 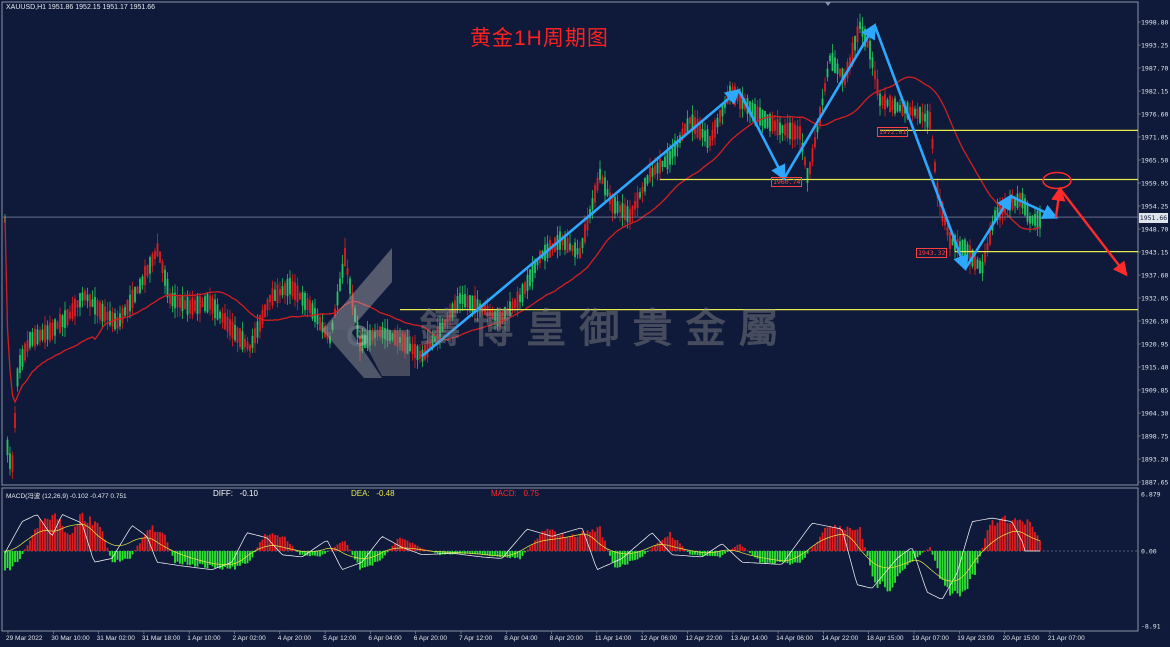 I want to click on macd-axis-label: -8.91, so click(x=1151, y=627).